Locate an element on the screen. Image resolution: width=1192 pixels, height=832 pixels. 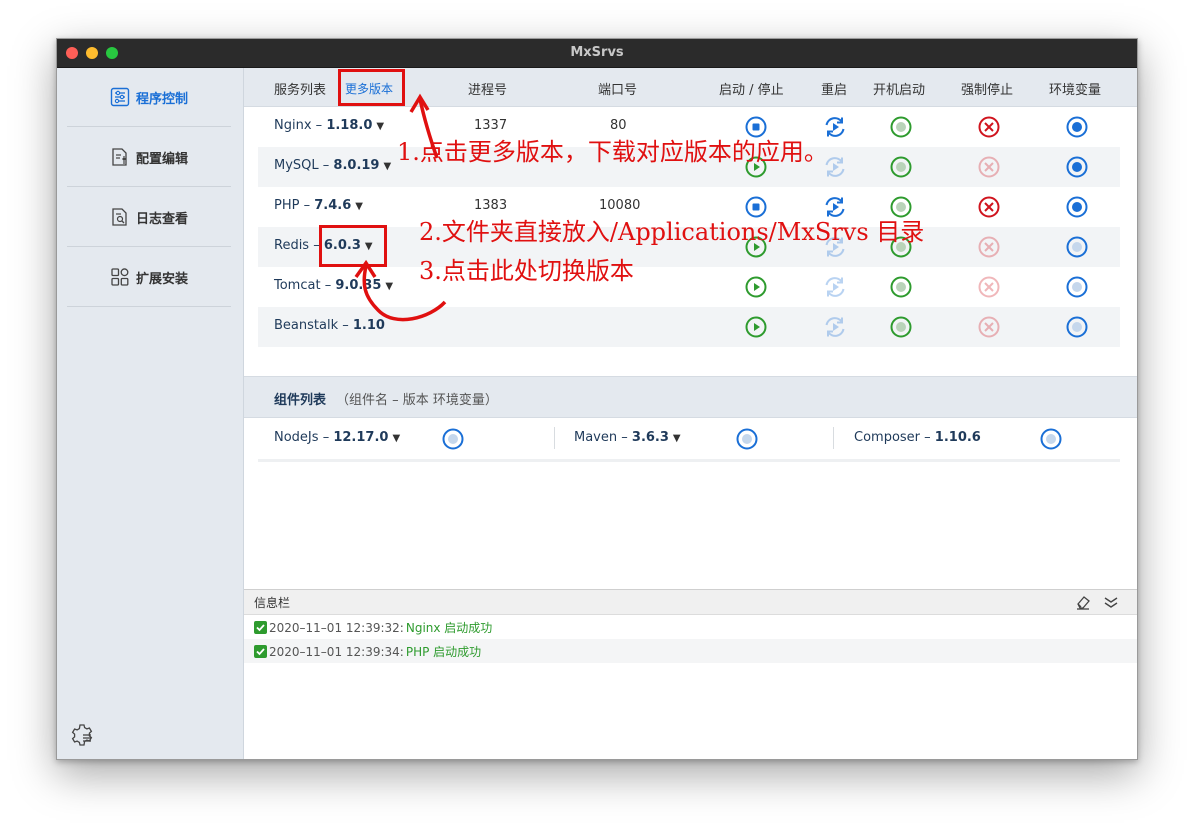
annotation-step-3: 3.点击此处切换版本 is located at coordinates (526, 271).